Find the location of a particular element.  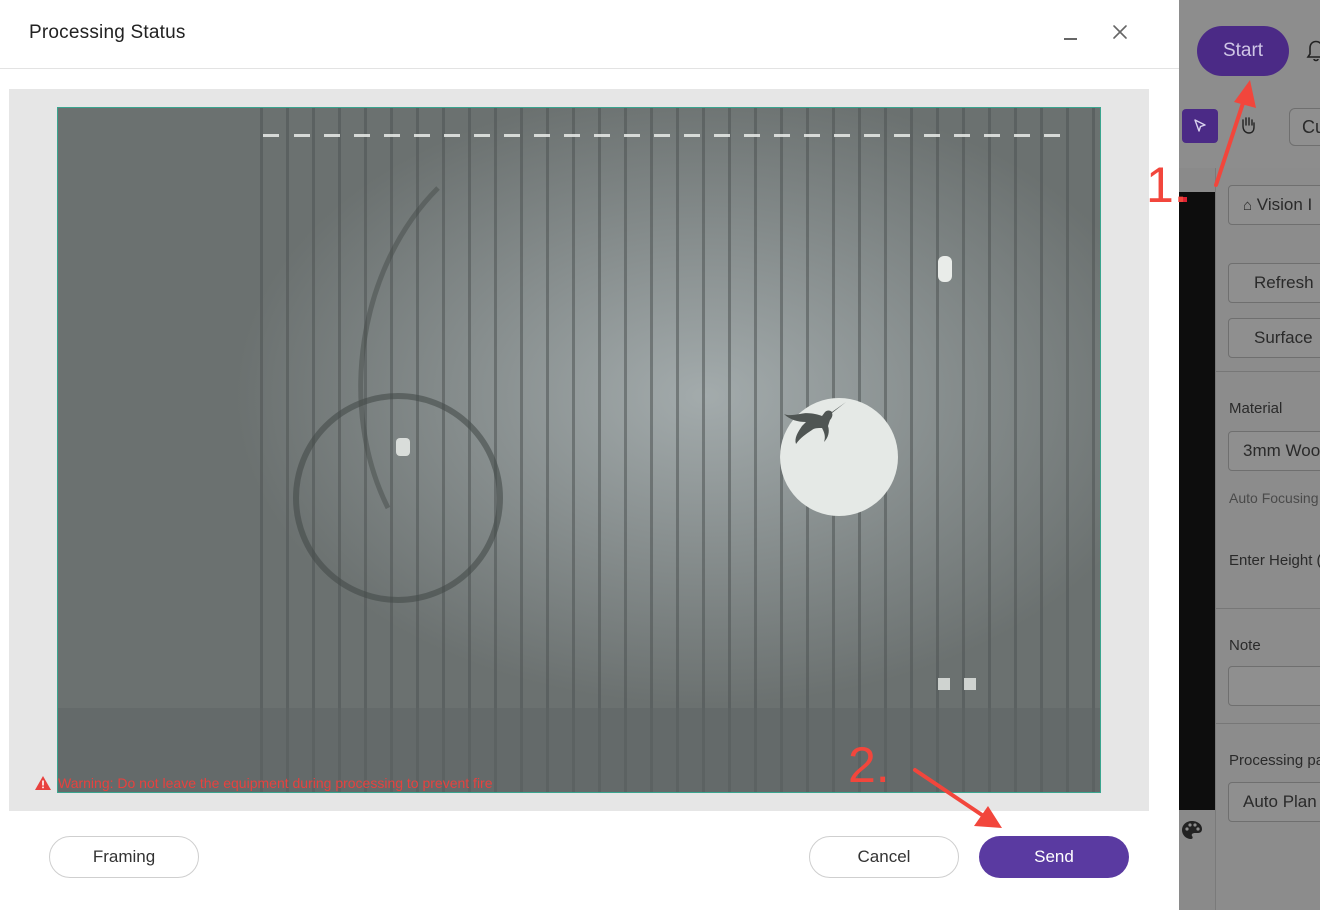

arrow-to-start is located at coordinates (1235, 133).